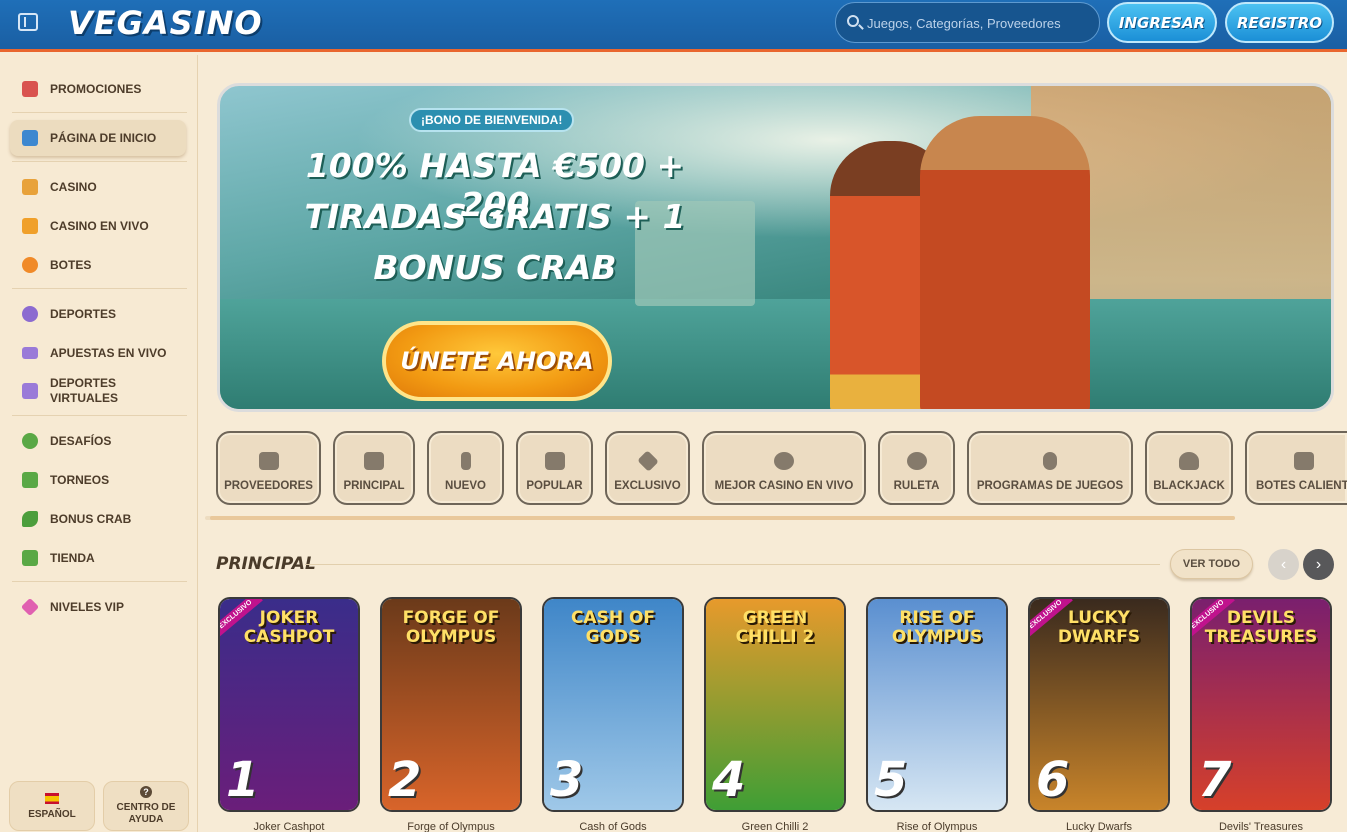  Describe the element at coordinates (554, 486) in the screenshot. I see `category-label: POPULAR` at that location.